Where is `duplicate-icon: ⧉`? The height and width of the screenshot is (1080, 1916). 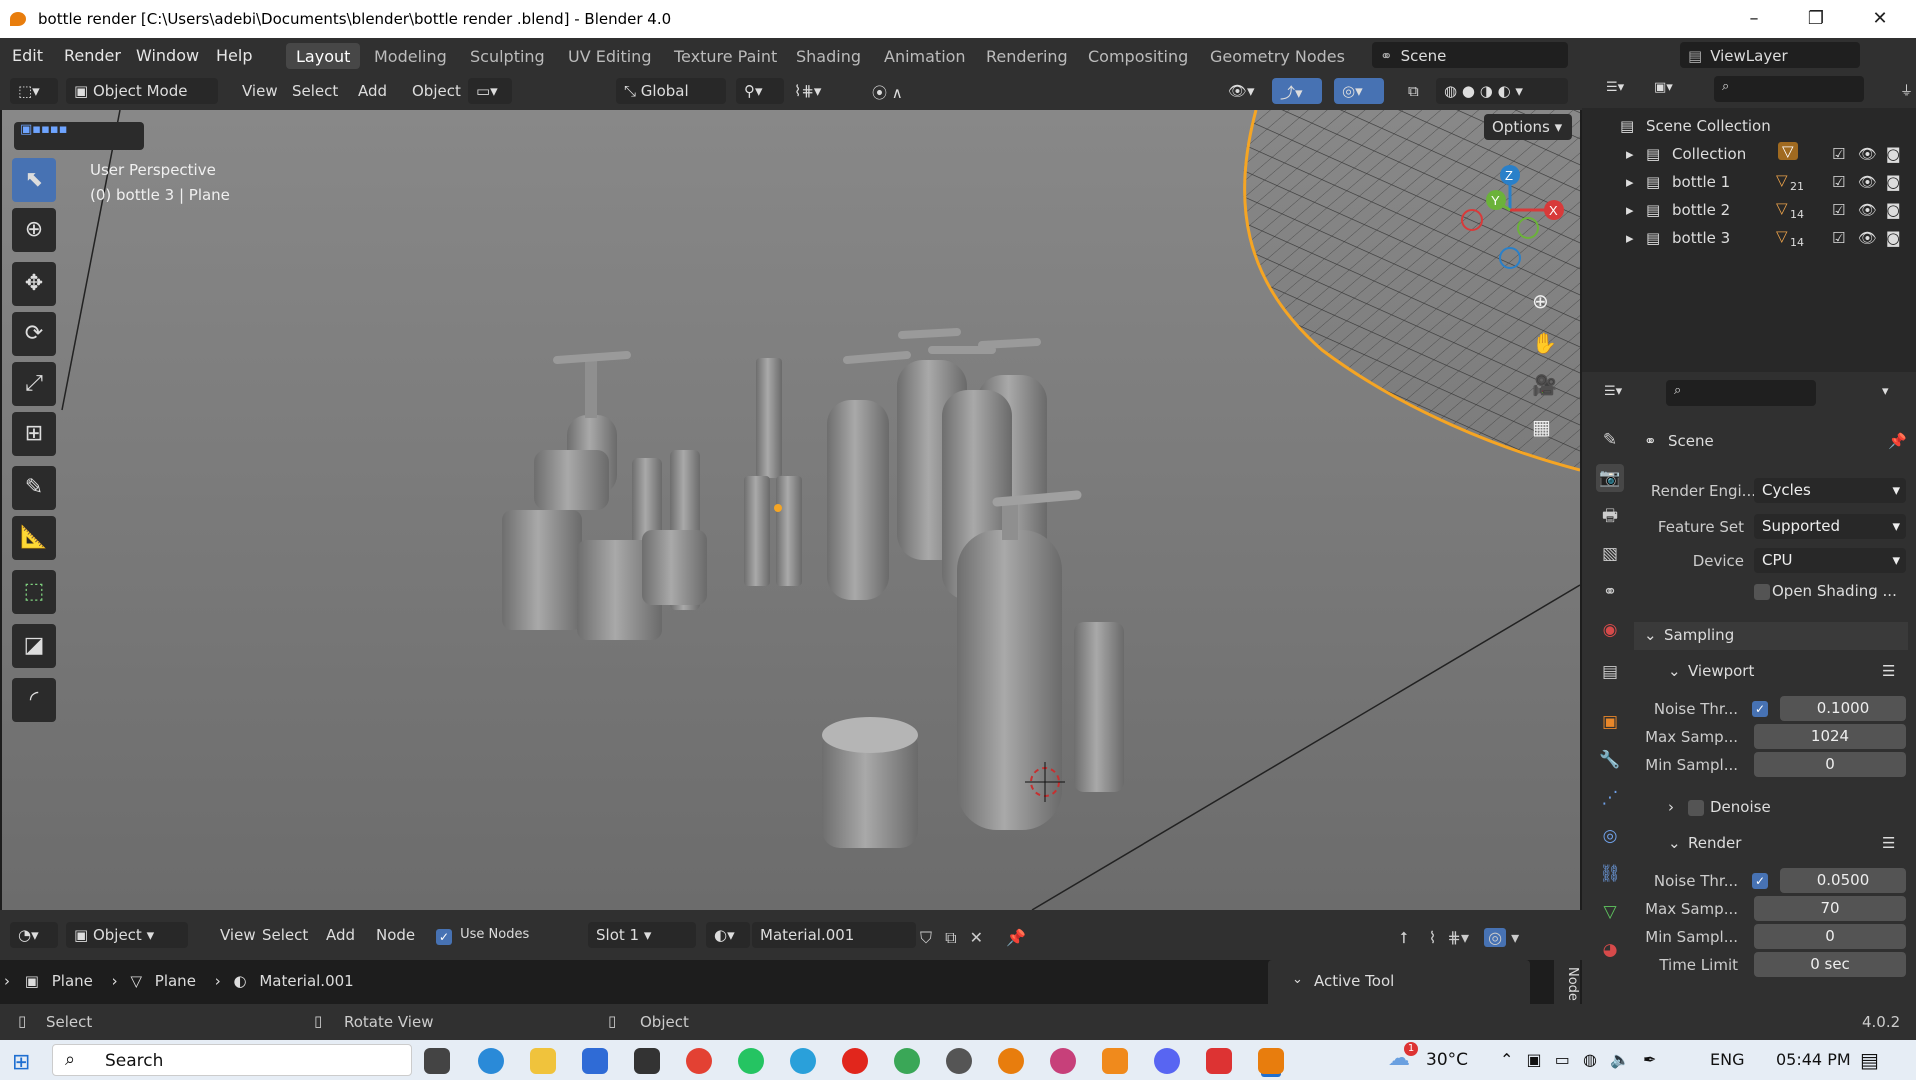 duplicate-icon: ⧉ is located at coordinates (950, 937).